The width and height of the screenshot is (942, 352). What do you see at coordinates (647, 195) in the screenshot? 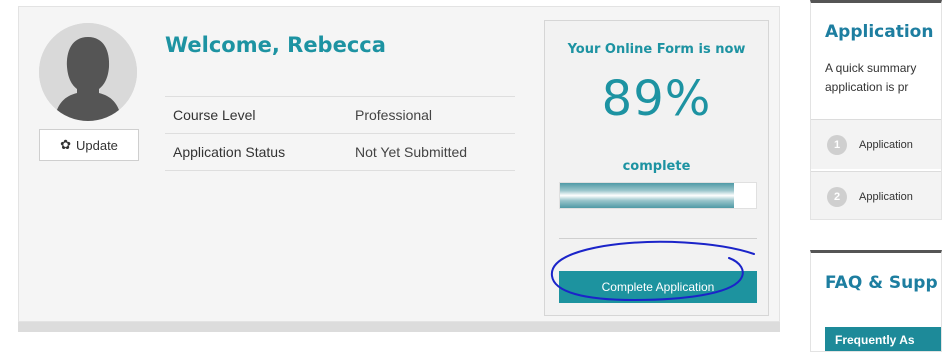
I see `progress-bar-fill` at bounding box center [647, 195].